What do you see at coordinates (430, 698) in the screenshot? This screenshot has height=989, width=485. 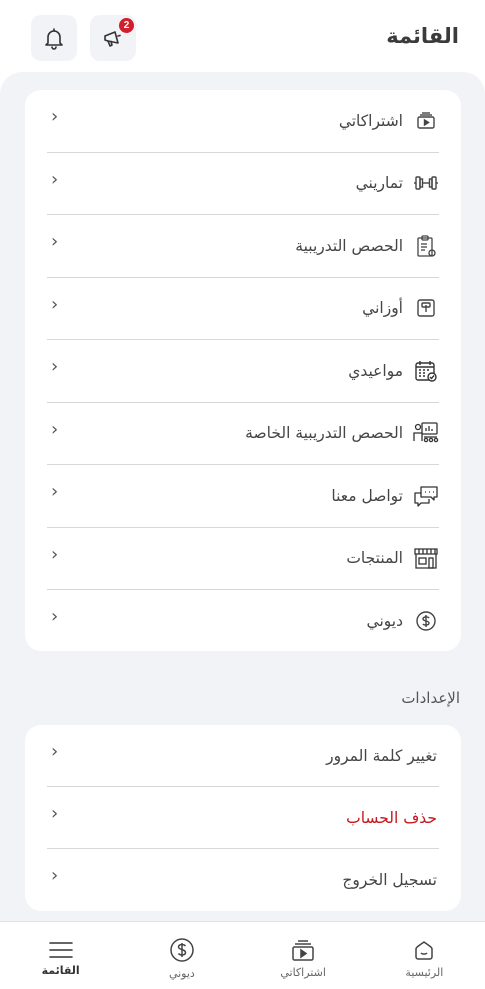 I see `settings-section-title: الإعدادات` at bounding box center [430, 698].